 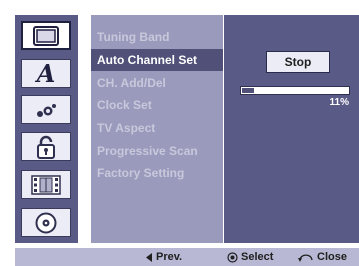 I want to click on menu-item-clock-set: Clock Set, so click(x=124, y=105).